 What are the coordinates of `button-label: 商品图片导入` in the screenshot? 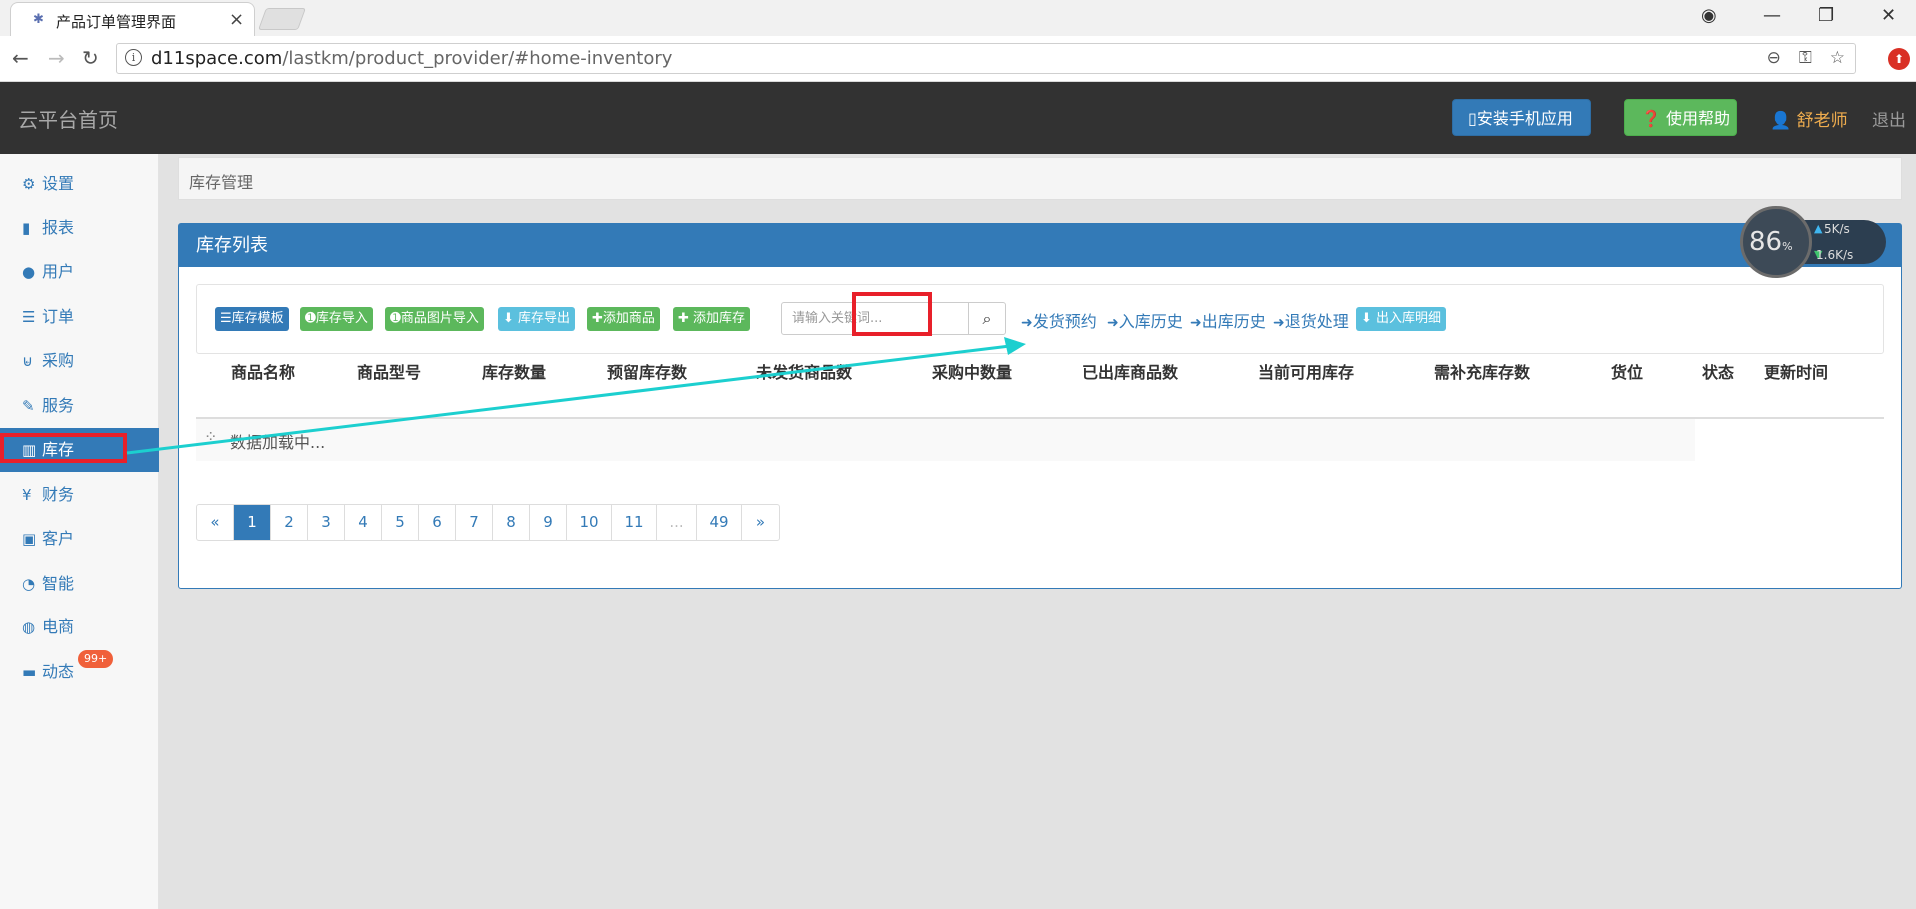 It's located at (439, 318).